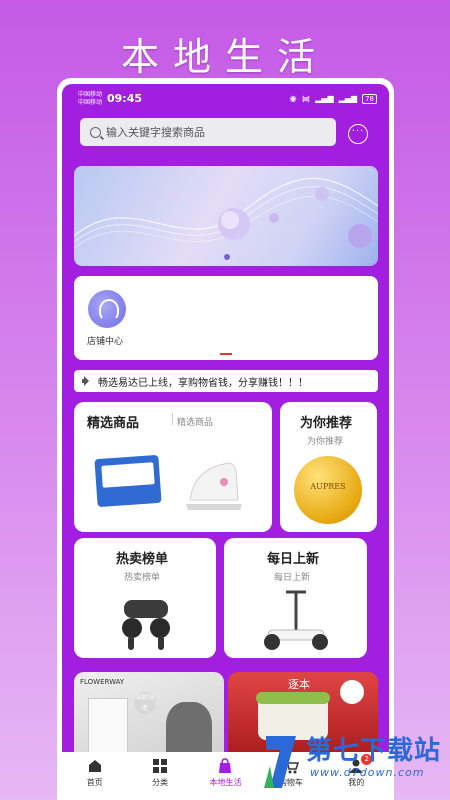 Image resolution: width=450 pixels, height=800 pixels. I want to click on carrier-2: 中国移动, so click(90, 102).